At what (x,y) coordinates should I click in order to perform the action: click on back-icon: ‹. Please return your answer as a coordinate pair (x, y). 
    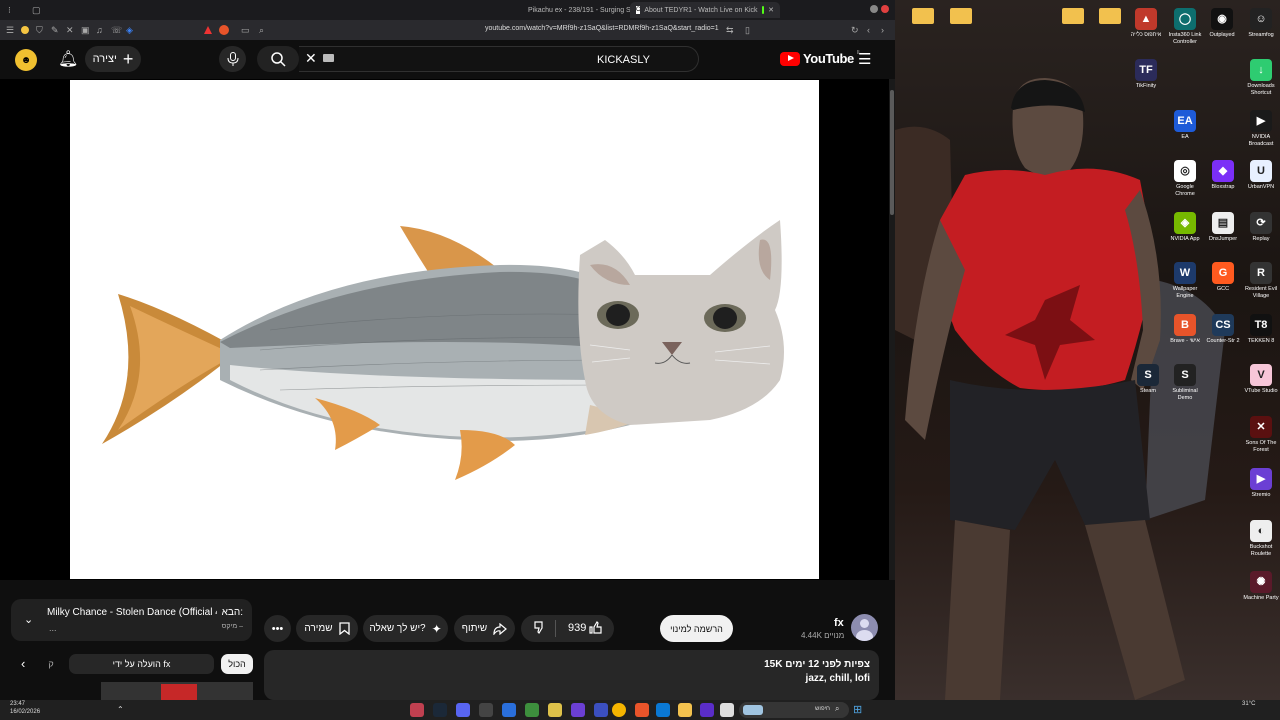
    Looking at the image, I should click on (868, 30).